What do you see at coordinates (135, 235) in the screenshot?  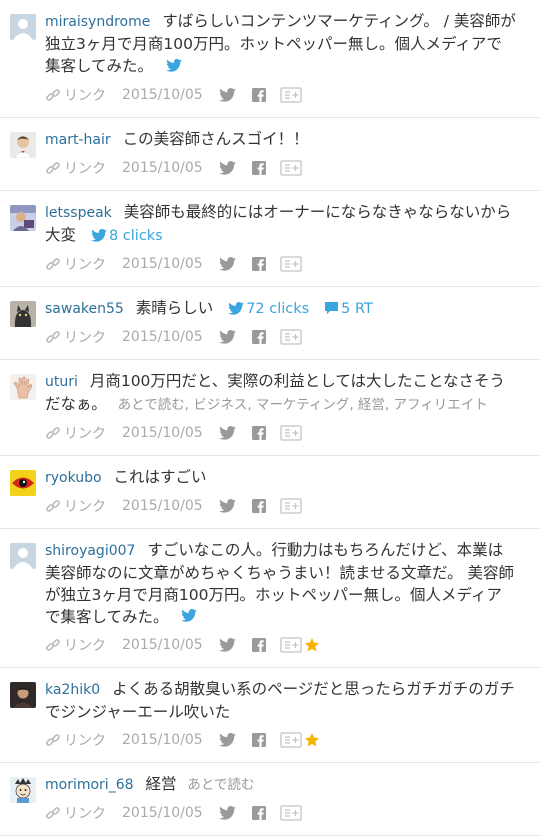 I see `clicks-count: 8 clicks` at bounding box center [135, 235].